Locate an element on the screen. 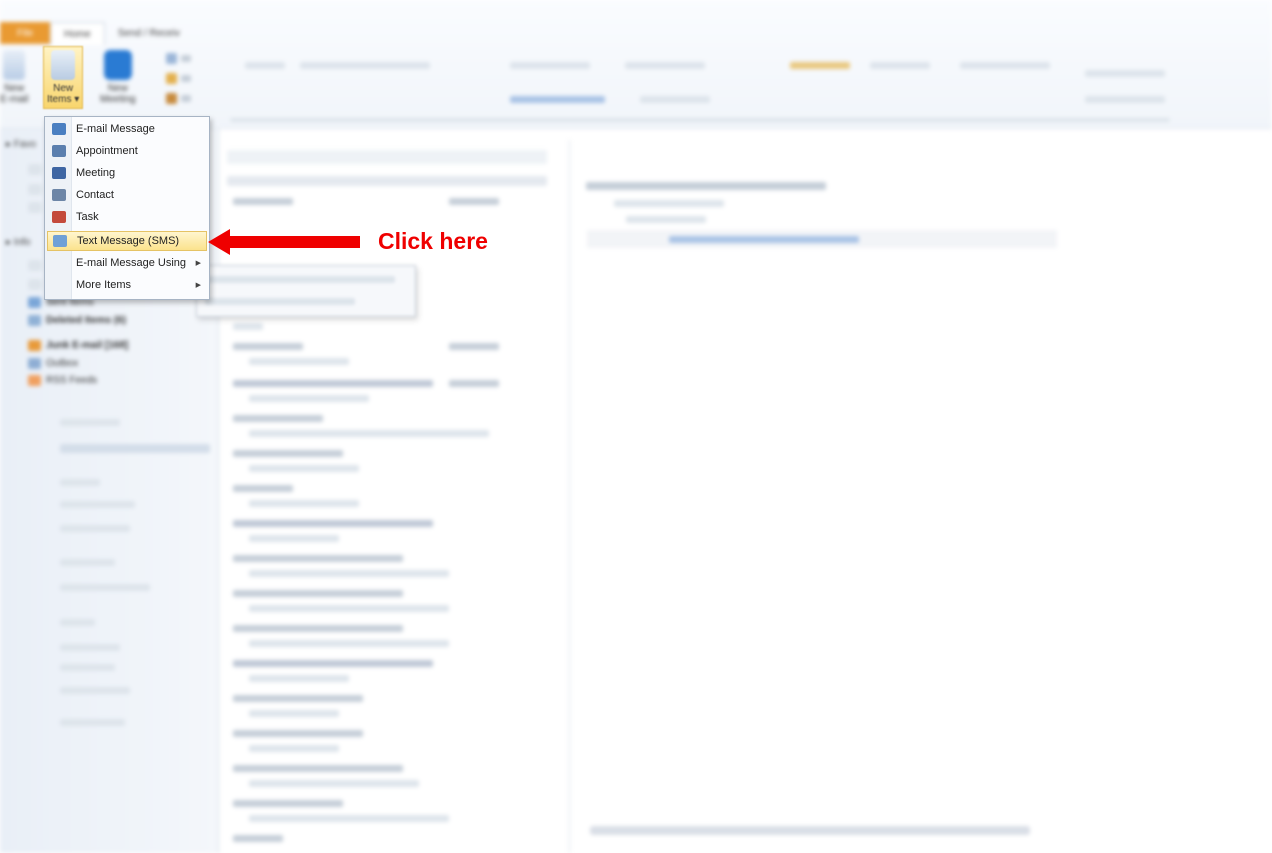  reading-header-line is located at coordinates (706, 186).